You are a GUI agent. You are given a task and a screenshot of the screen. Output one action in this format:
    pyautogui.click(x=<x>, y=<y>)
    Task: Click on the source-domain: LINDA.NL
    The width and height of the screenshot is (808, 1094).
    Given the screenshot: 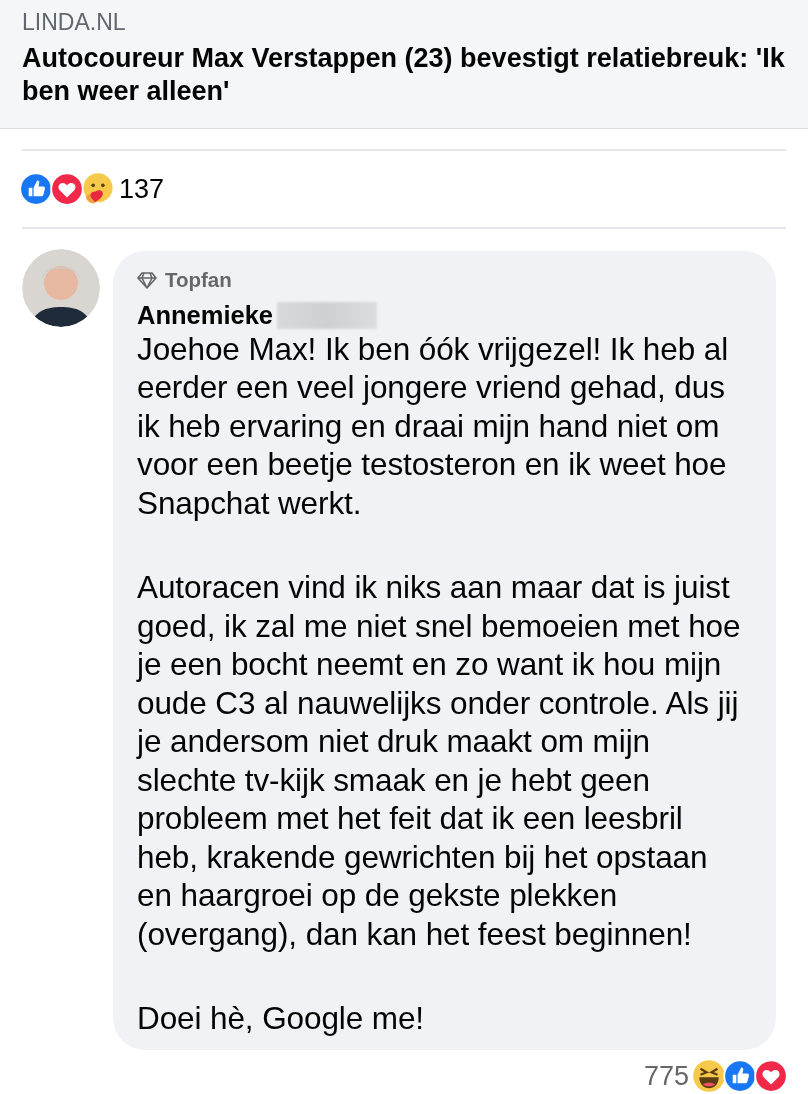 What is the action you would take?
    pyautogui.click(x=74, y=22)
    